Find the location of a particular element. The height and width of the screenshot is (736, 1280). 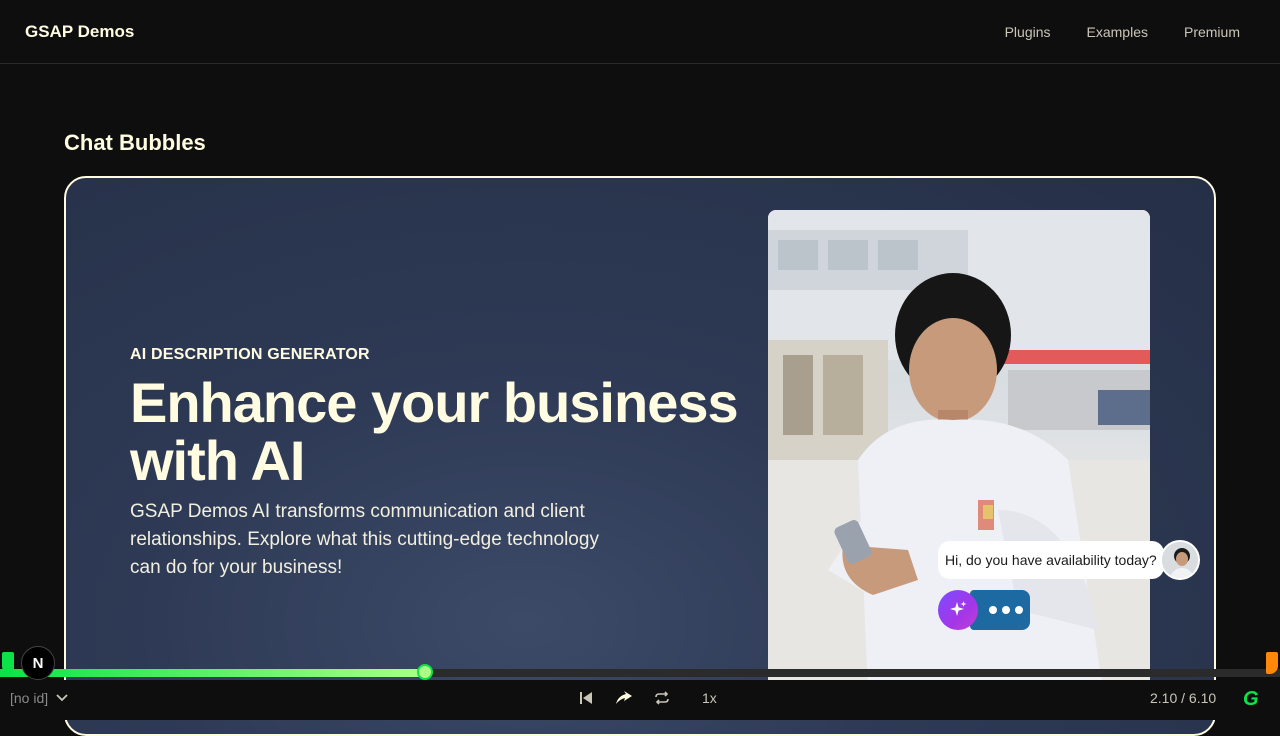

brand-logo: GSAP Demos is located at coordinates (79, 32).